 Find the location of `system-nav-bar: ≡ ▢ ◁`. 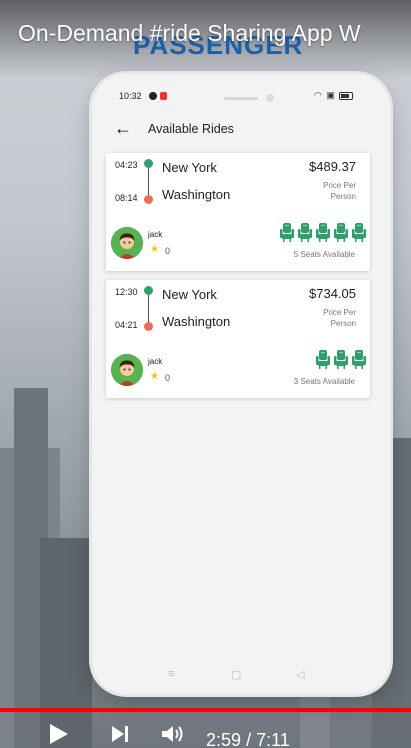

system-nav-bar: ≡ ▢ ◁ is located at coordinates (241, 676).